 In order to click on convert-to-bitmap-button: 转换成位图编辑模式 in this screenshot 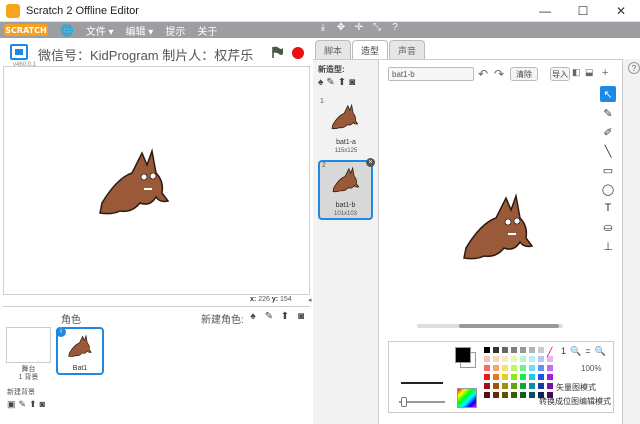, I will do `click(575, 401)`.